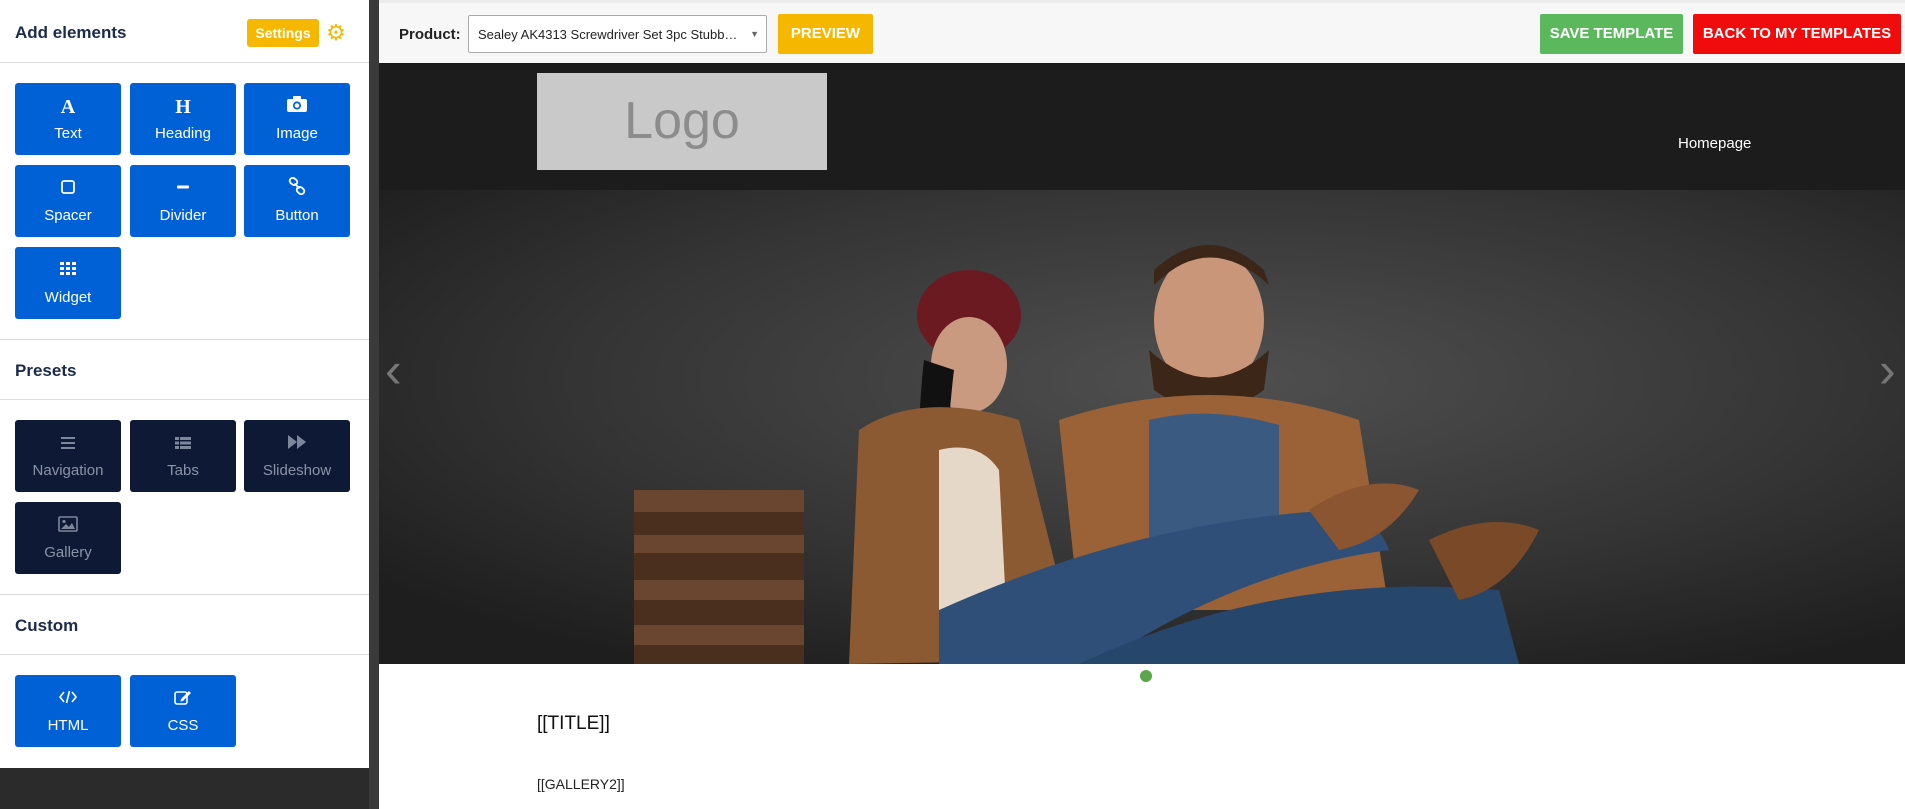 The width and height of the screenshot is (1905, 809). I want to click on slideshow-preset-button: Slideshow, so click(297, 456).